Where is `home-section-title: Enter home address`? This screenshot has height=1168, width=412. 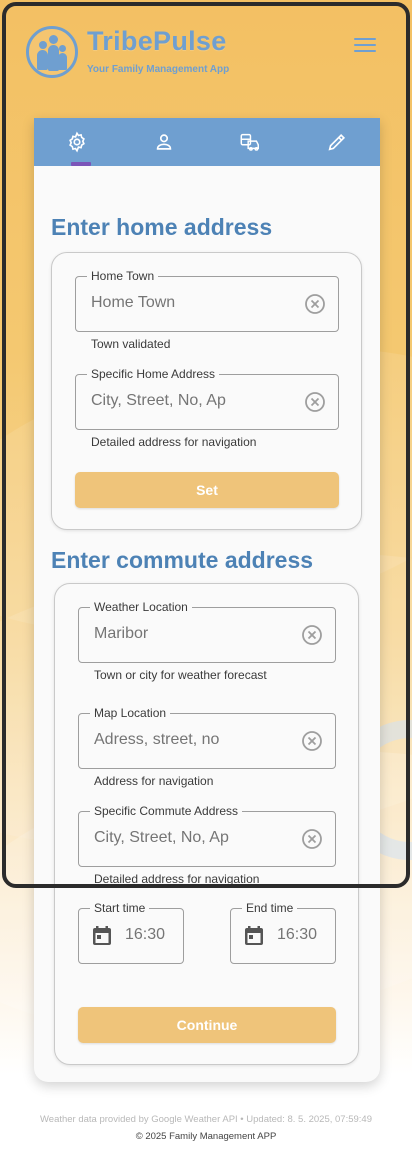 home-section-title: Enter home address is located at coordinates (162, 227).